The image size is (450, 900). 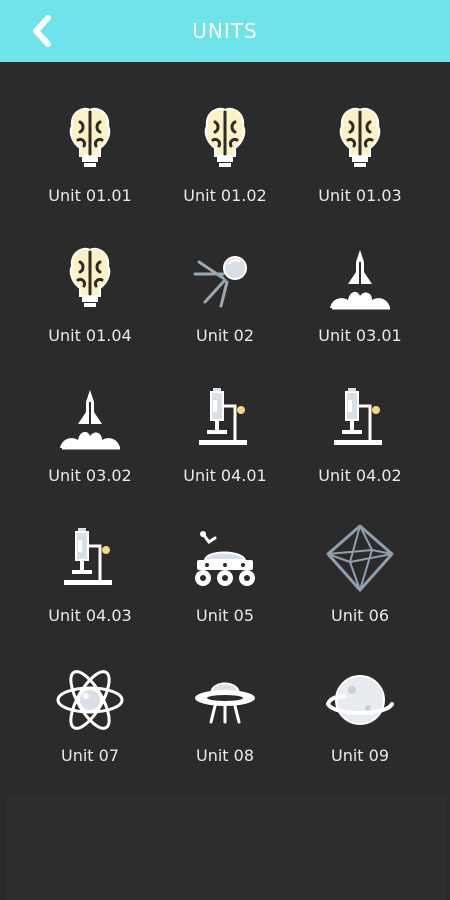 What do you see at coordinates (220, 282) in the screenshot?
I see `satellite-icon` at bounding box center [220, 282].